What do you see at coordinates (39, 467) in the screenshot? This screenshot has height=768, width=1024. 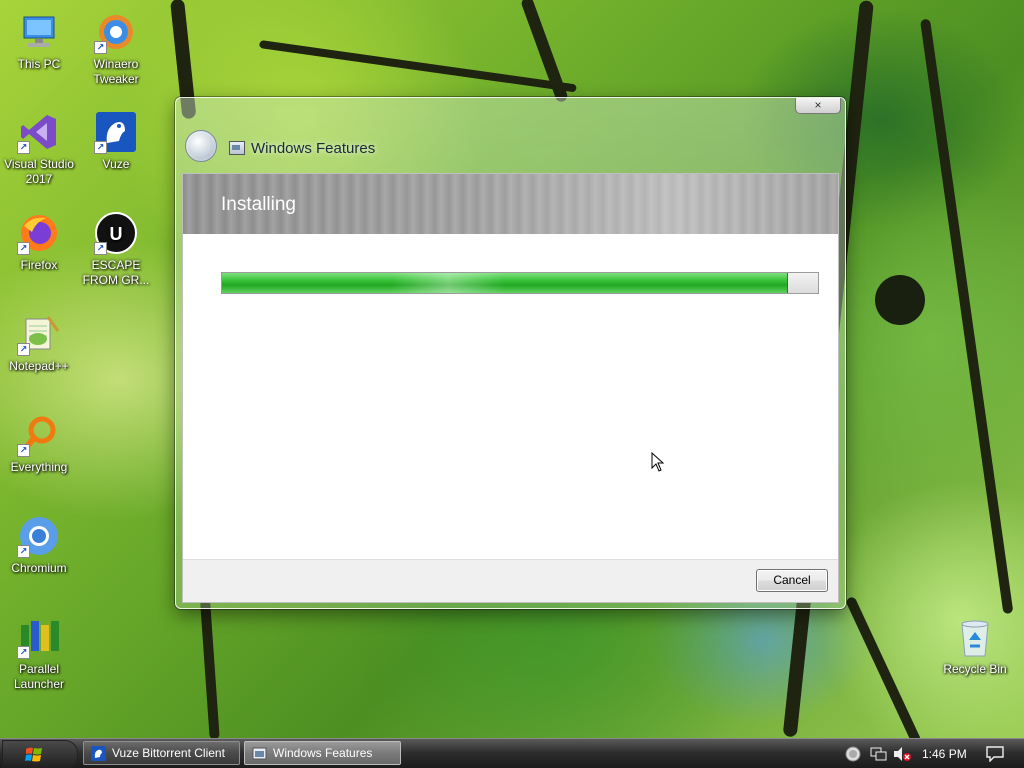 I see `desktop-icon-label: Everything` at bounding box center [39, 467].